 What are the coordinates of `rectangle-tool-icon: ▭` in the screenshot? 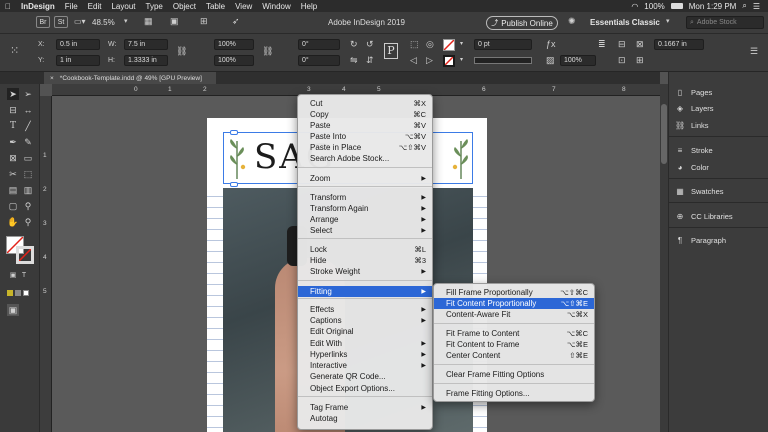 It's located at (28, 158).